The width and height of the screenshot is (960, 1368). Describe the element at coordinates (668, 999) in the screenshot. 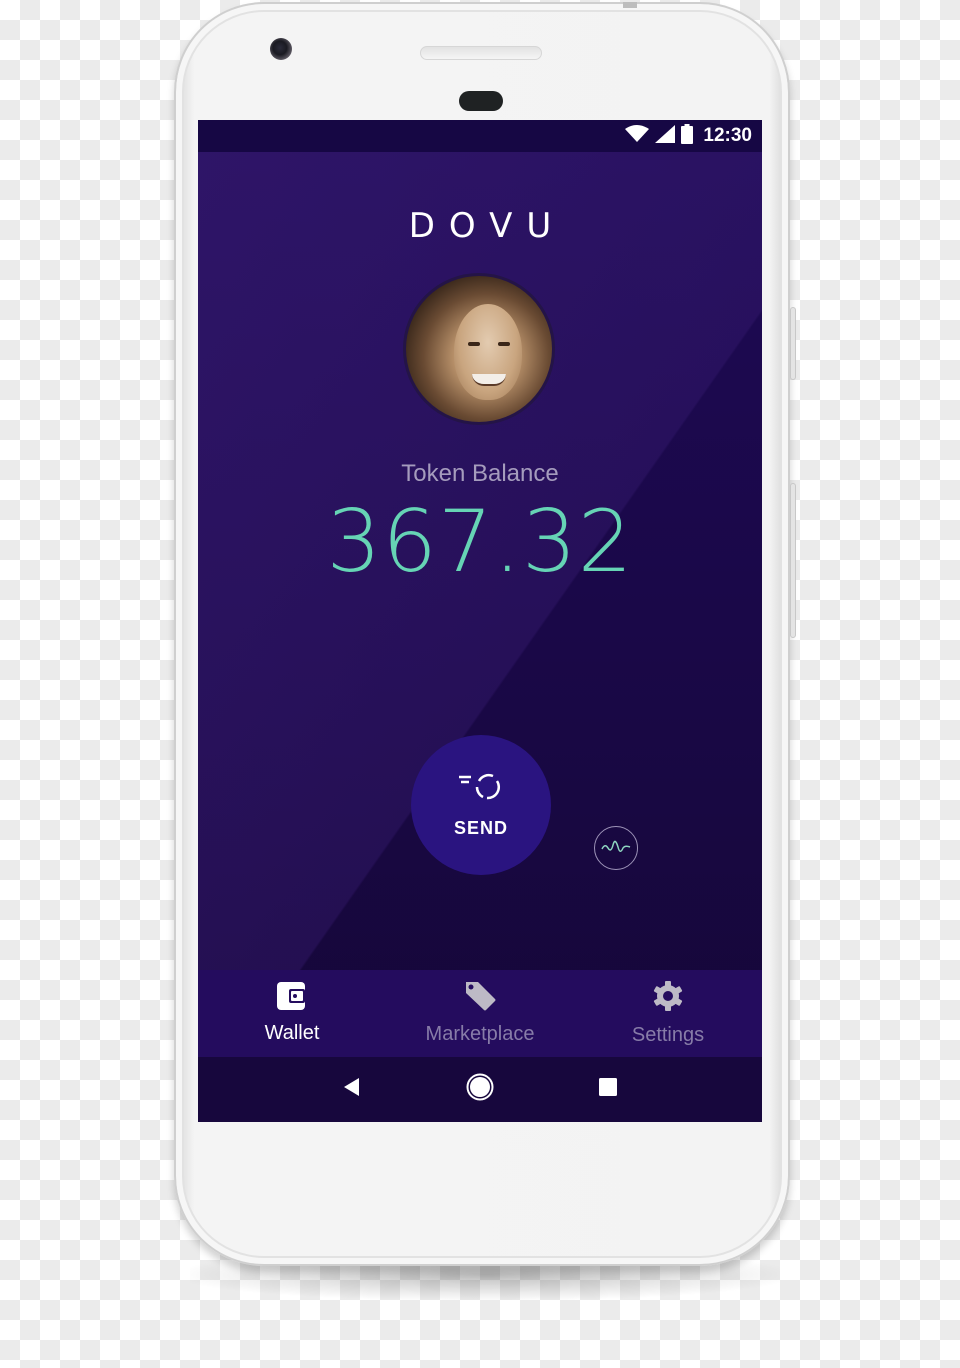

I see `gear-icon` at that location.